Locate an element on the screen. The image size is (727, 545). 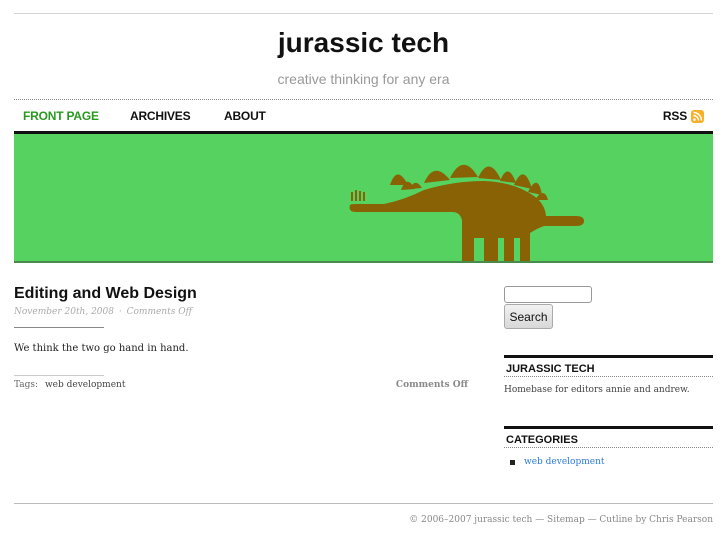
nav-item-about: ABOUT is located at coordinates (245, 116).